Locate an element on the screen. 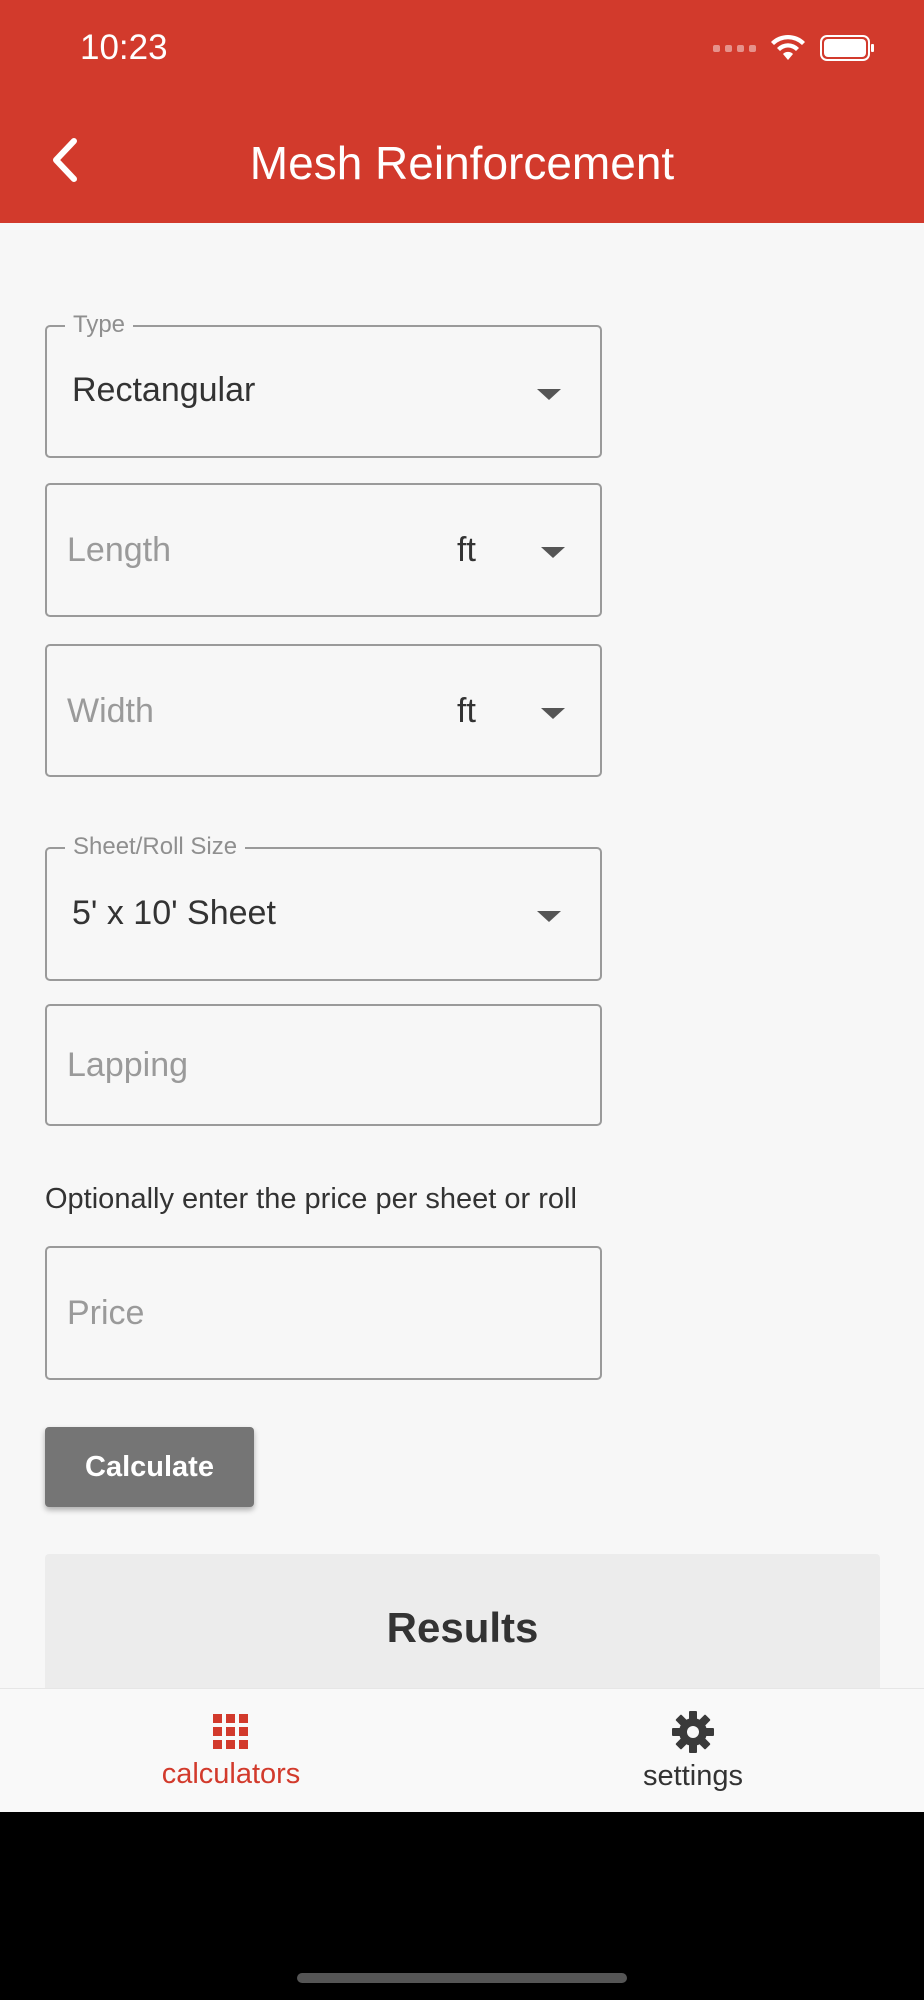 The image size is (924, 2000). app-header: 10:23 Mesh Reinforcement is located at coordinates (462, 111).